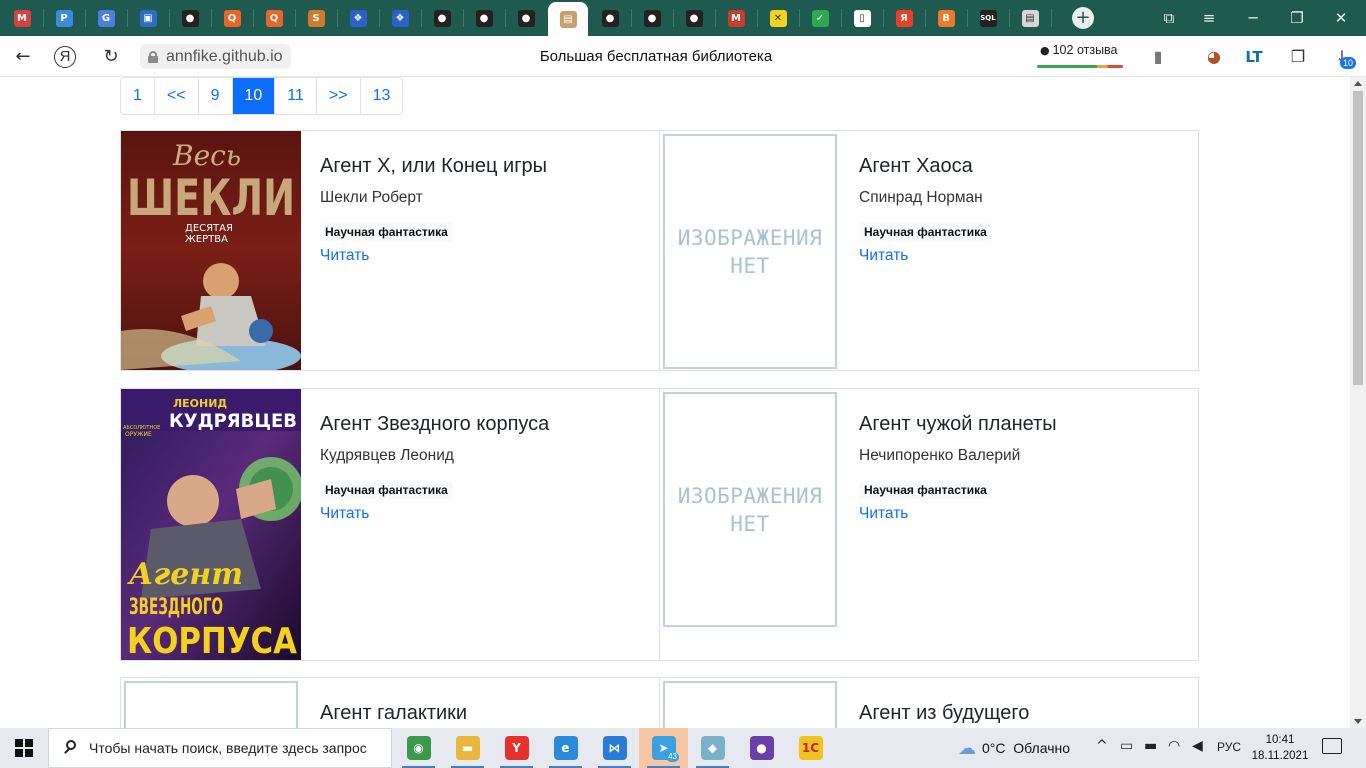 This screenshot has height=768, width=1366. Describe the element at coordinates (1174, 746) in the screenshot. I see `wifi-icon: ◠` at that location.